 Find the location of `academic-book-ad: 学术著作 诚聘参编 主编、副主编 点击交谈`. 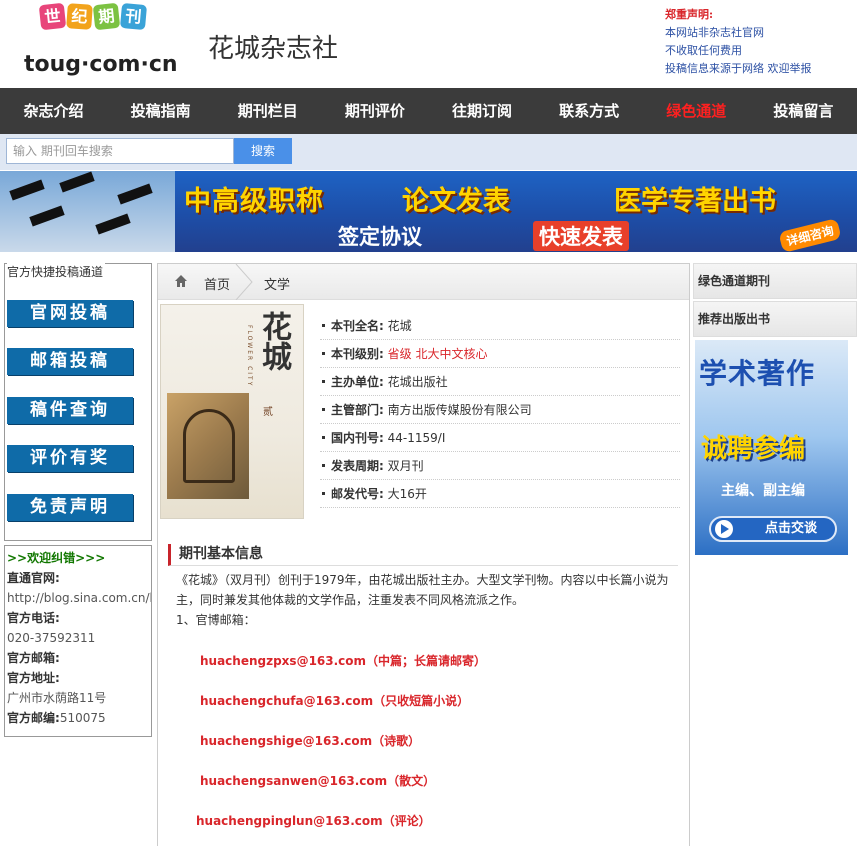

academic-book-ad: 学术著作 诚聘参编 主编、副主编 点击交谈 is located at coordinates (771, 447).